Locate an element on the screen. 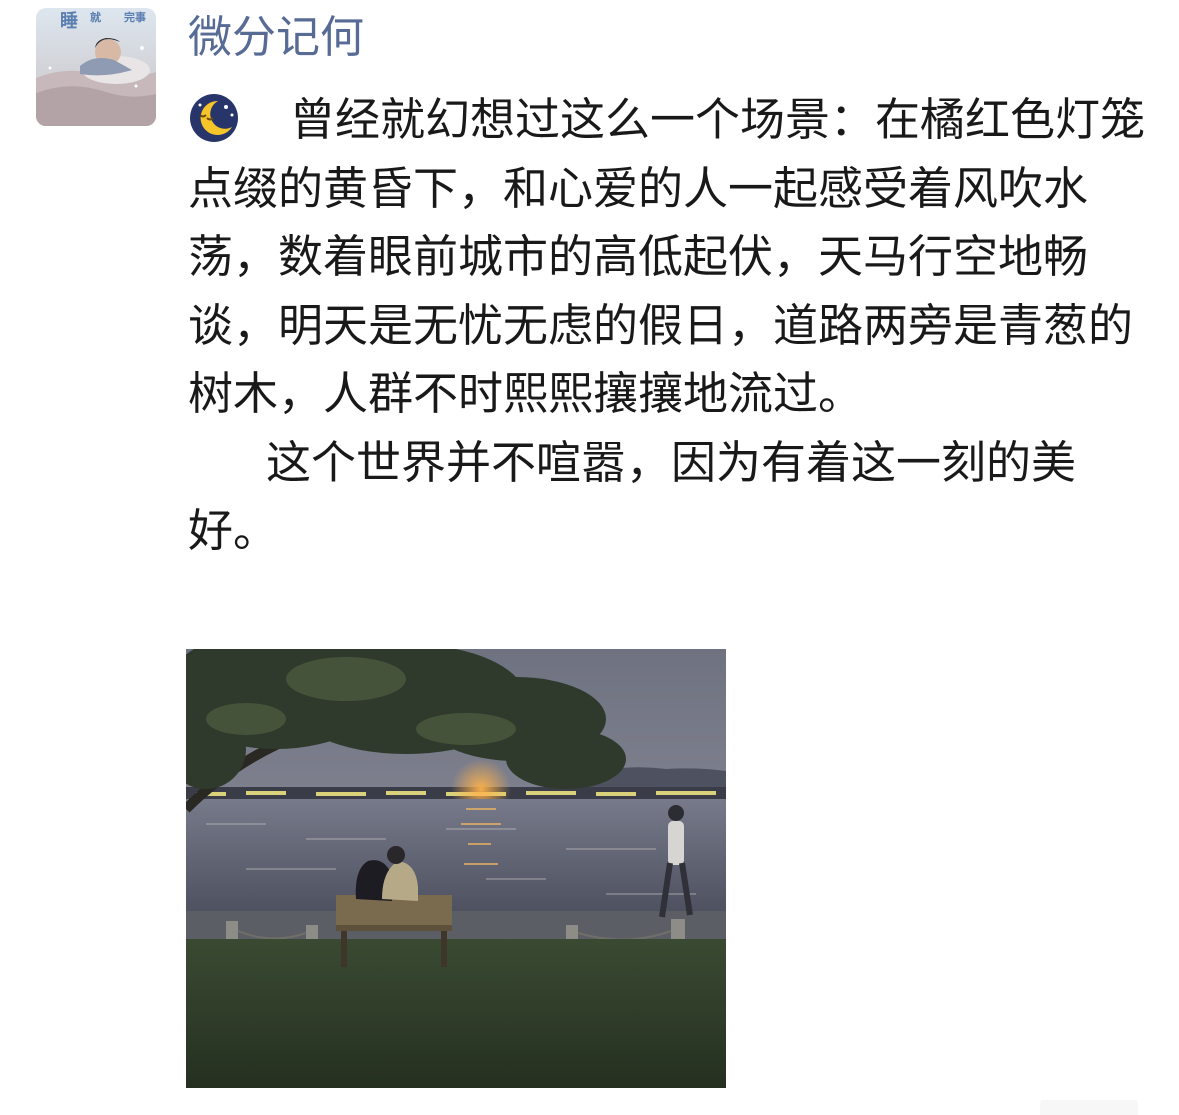  crescent-moon-sleepy-face-icon is located at coordinates (216, 118).